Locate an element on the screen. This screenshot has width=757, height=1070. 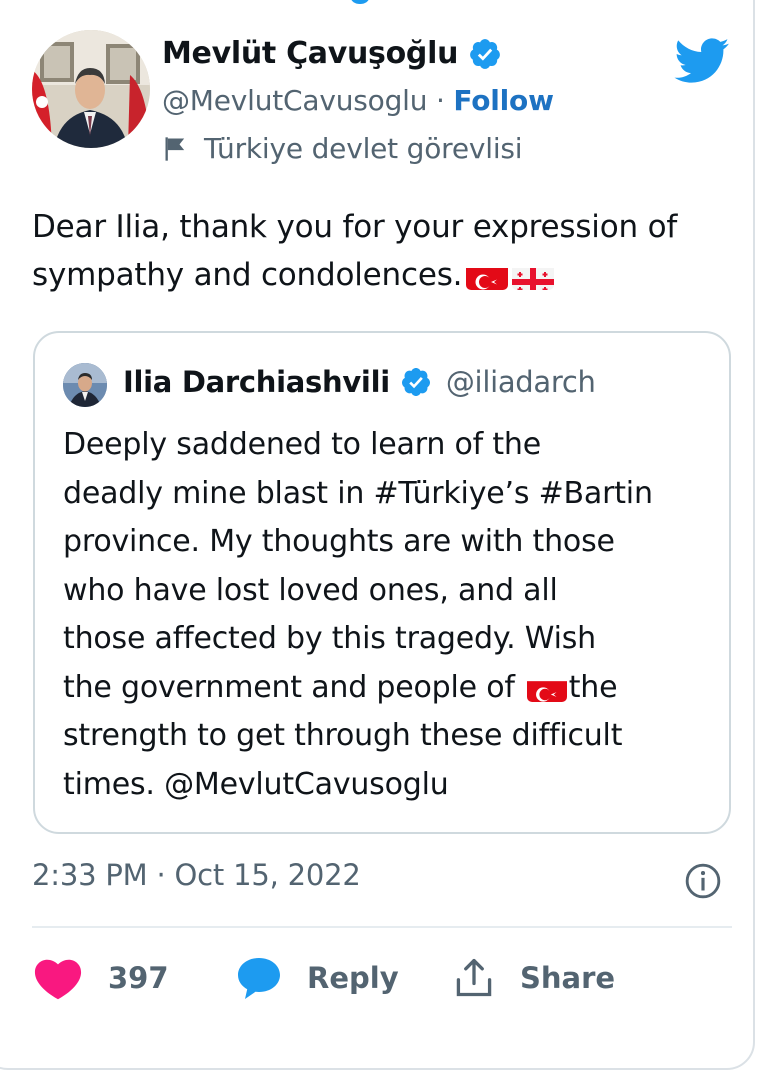
government-flag-icon is located at coordinates (175, 148).